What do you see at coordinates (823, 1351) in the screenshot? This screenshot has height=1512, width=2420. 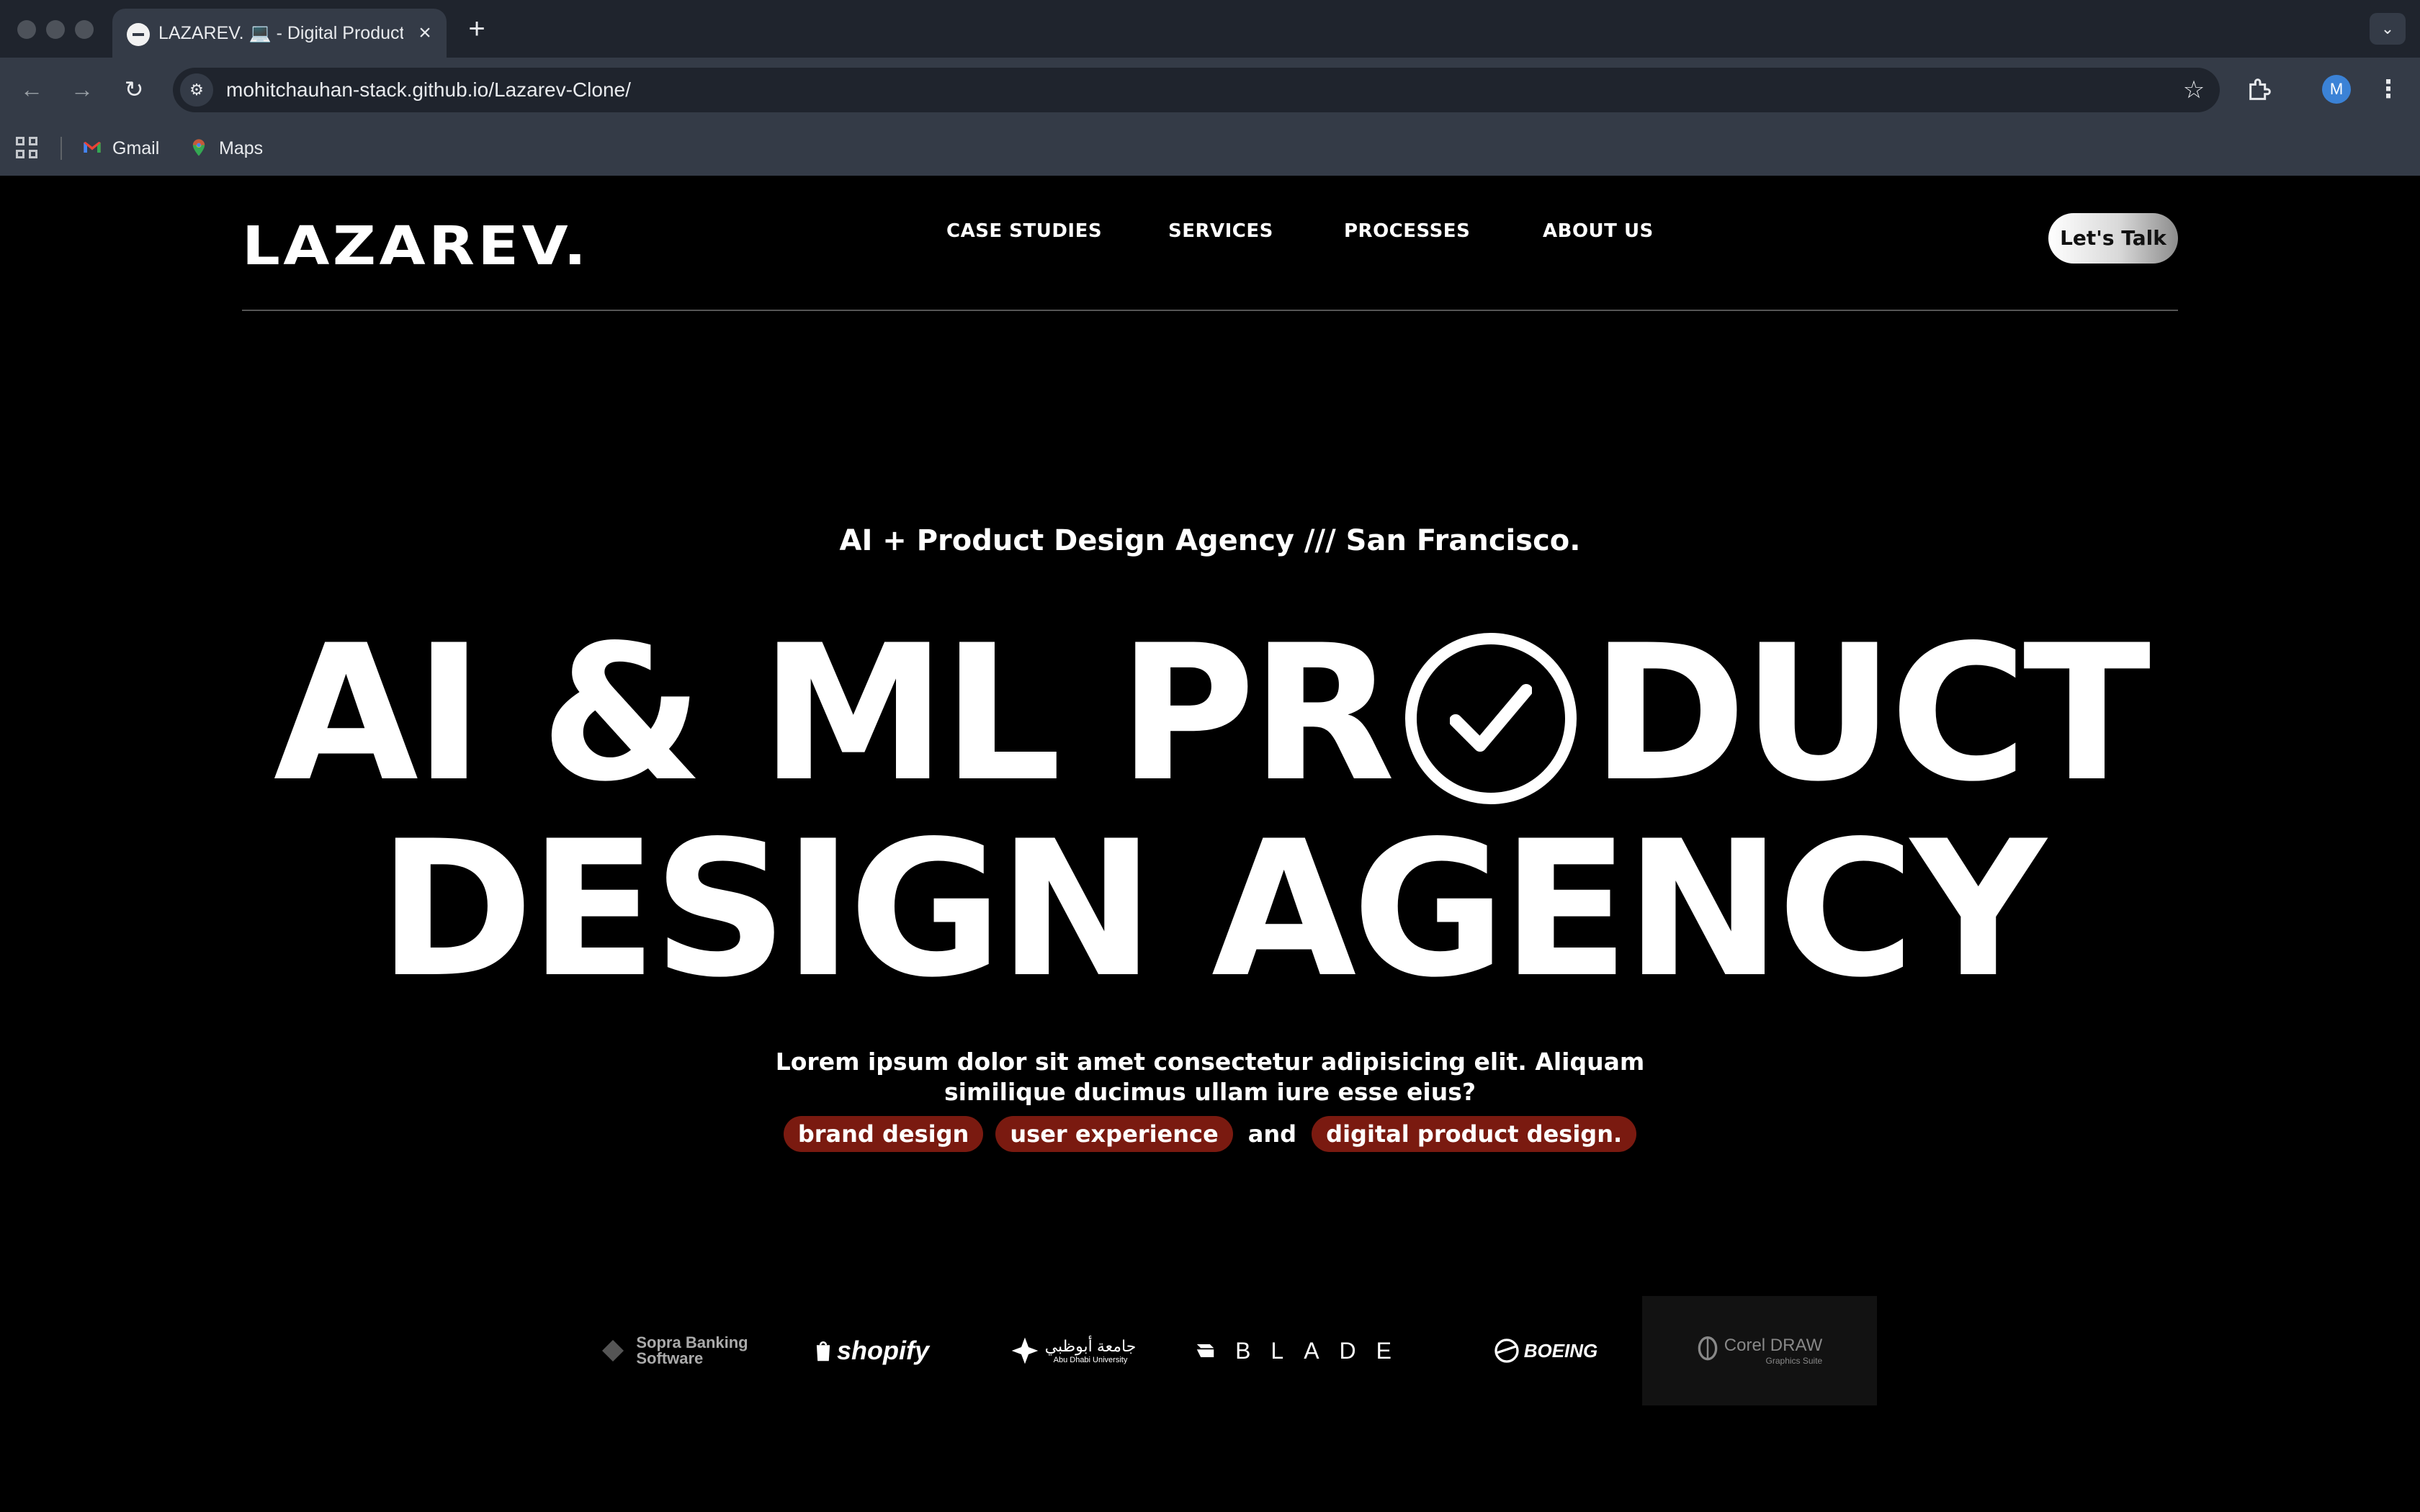 I see `shopify-bag-icon` at bounding box center [823, 1351].